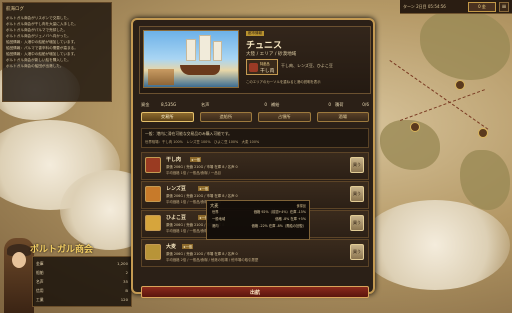 The height and width of the screenshot is (313, 512). I want to click on tab-shipyard: 造船所, so click(225, 117).